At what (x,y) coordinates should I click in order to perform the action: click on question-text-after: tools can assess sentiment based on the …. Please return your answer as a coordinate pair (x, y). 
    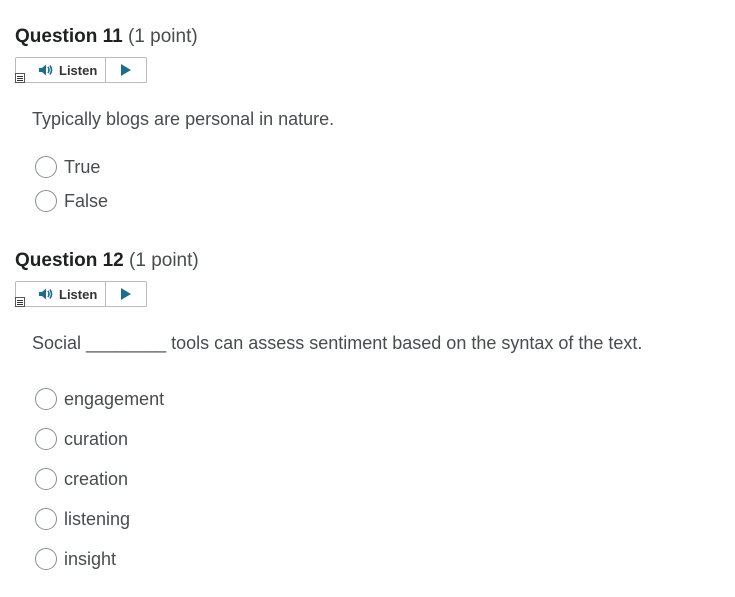
    Looking at the image, I should click on (407, 343).